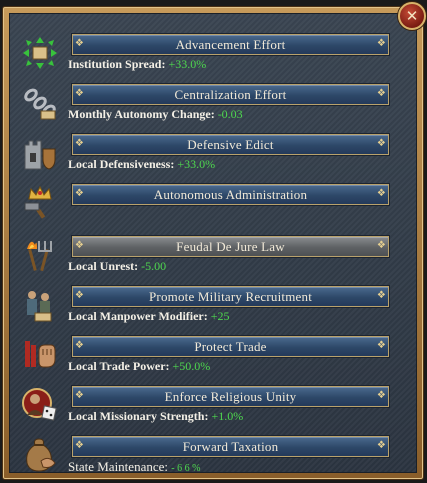  Describe the element at coordinates (40, 455) in the screenshot. I see `money-bag-icon` at that location.